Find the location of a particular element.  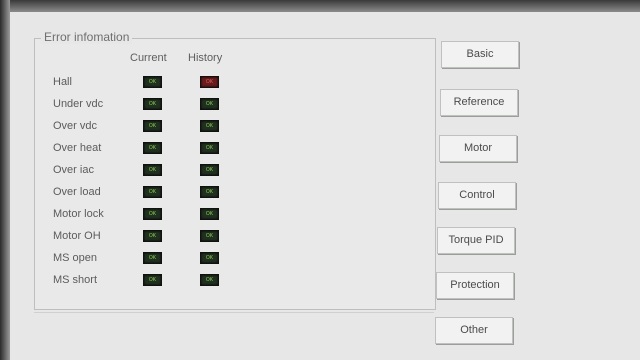

monitor-top-bezel is located at coordinates (320, 6).